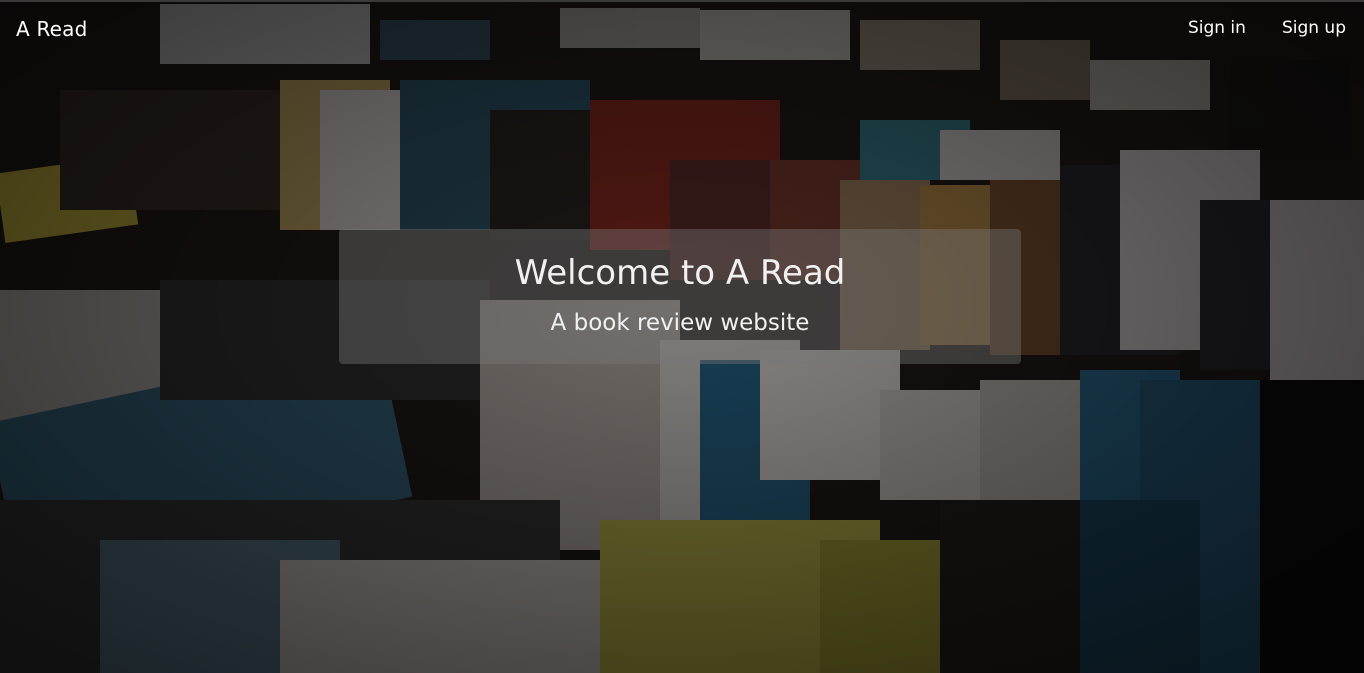 This screenshot has width=1364, height=673. Describe the element at coordinates (52, 29) in the screenshot. I see `brand-logo-link: A Read` at that location.